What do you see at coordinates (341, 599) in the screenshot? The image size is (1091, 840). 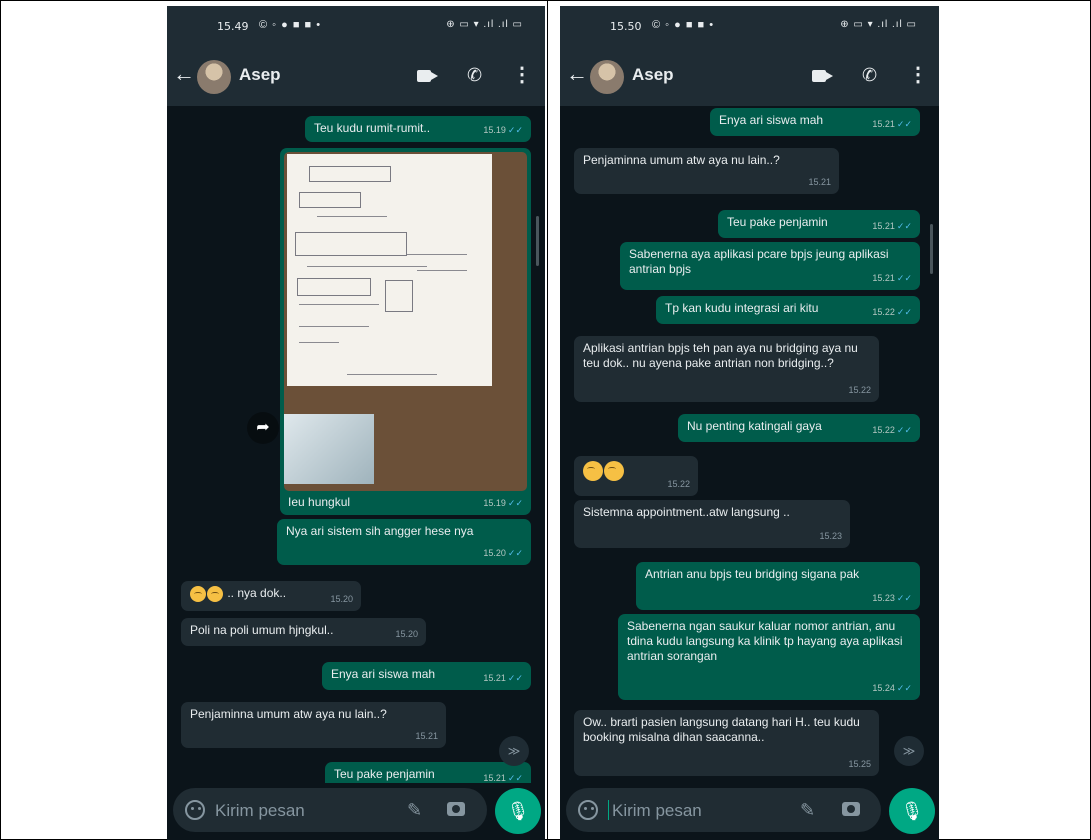 I see `message-time: 15.20` at bounding box center [341, 599].